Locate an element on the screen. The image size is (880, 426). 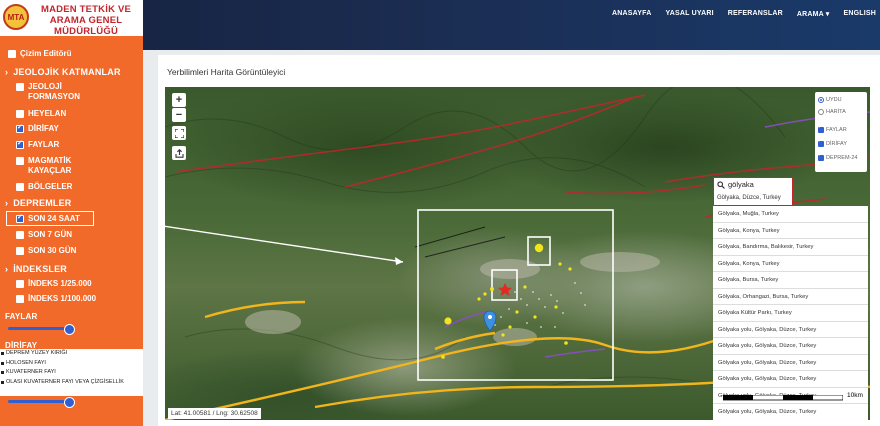
scale-bar: 10km is located at coordinates (793, 399).